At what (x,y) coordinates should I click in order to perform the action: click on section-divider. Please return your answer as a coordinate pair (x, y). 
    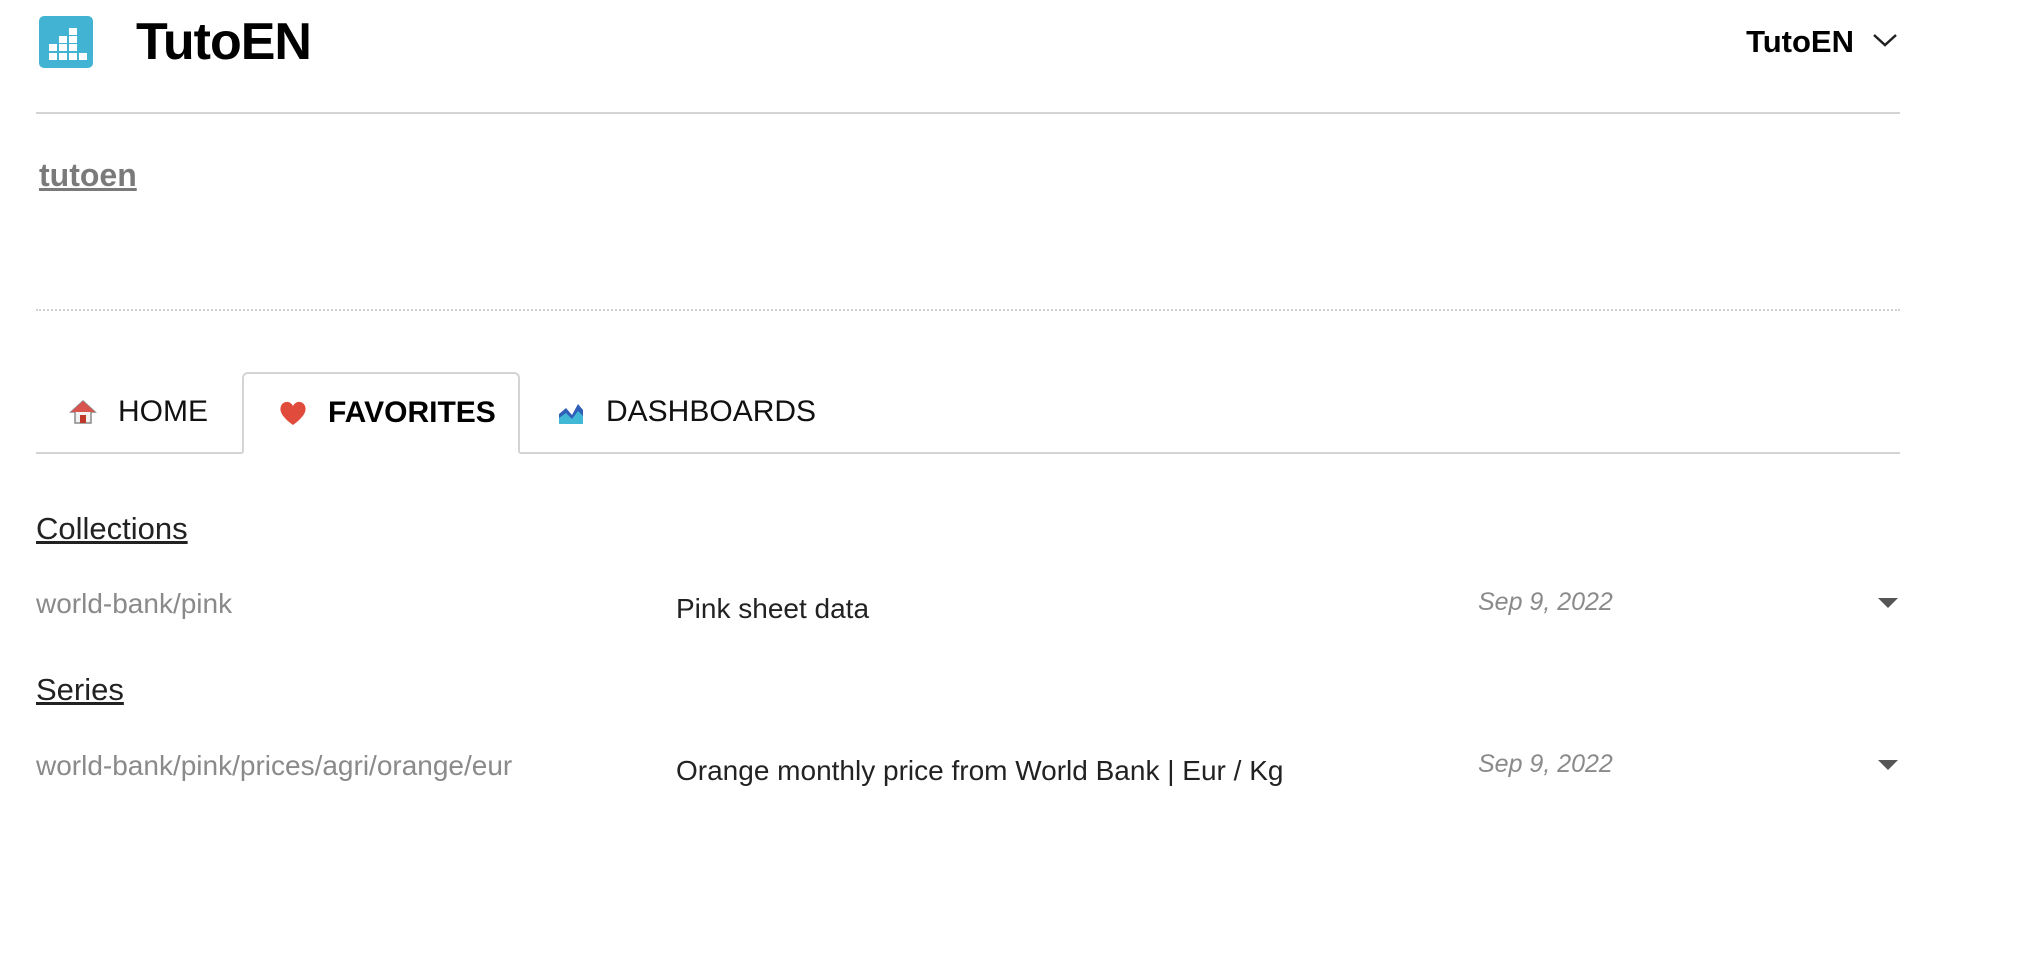
    Looking at the image, I should click on (968, 310).